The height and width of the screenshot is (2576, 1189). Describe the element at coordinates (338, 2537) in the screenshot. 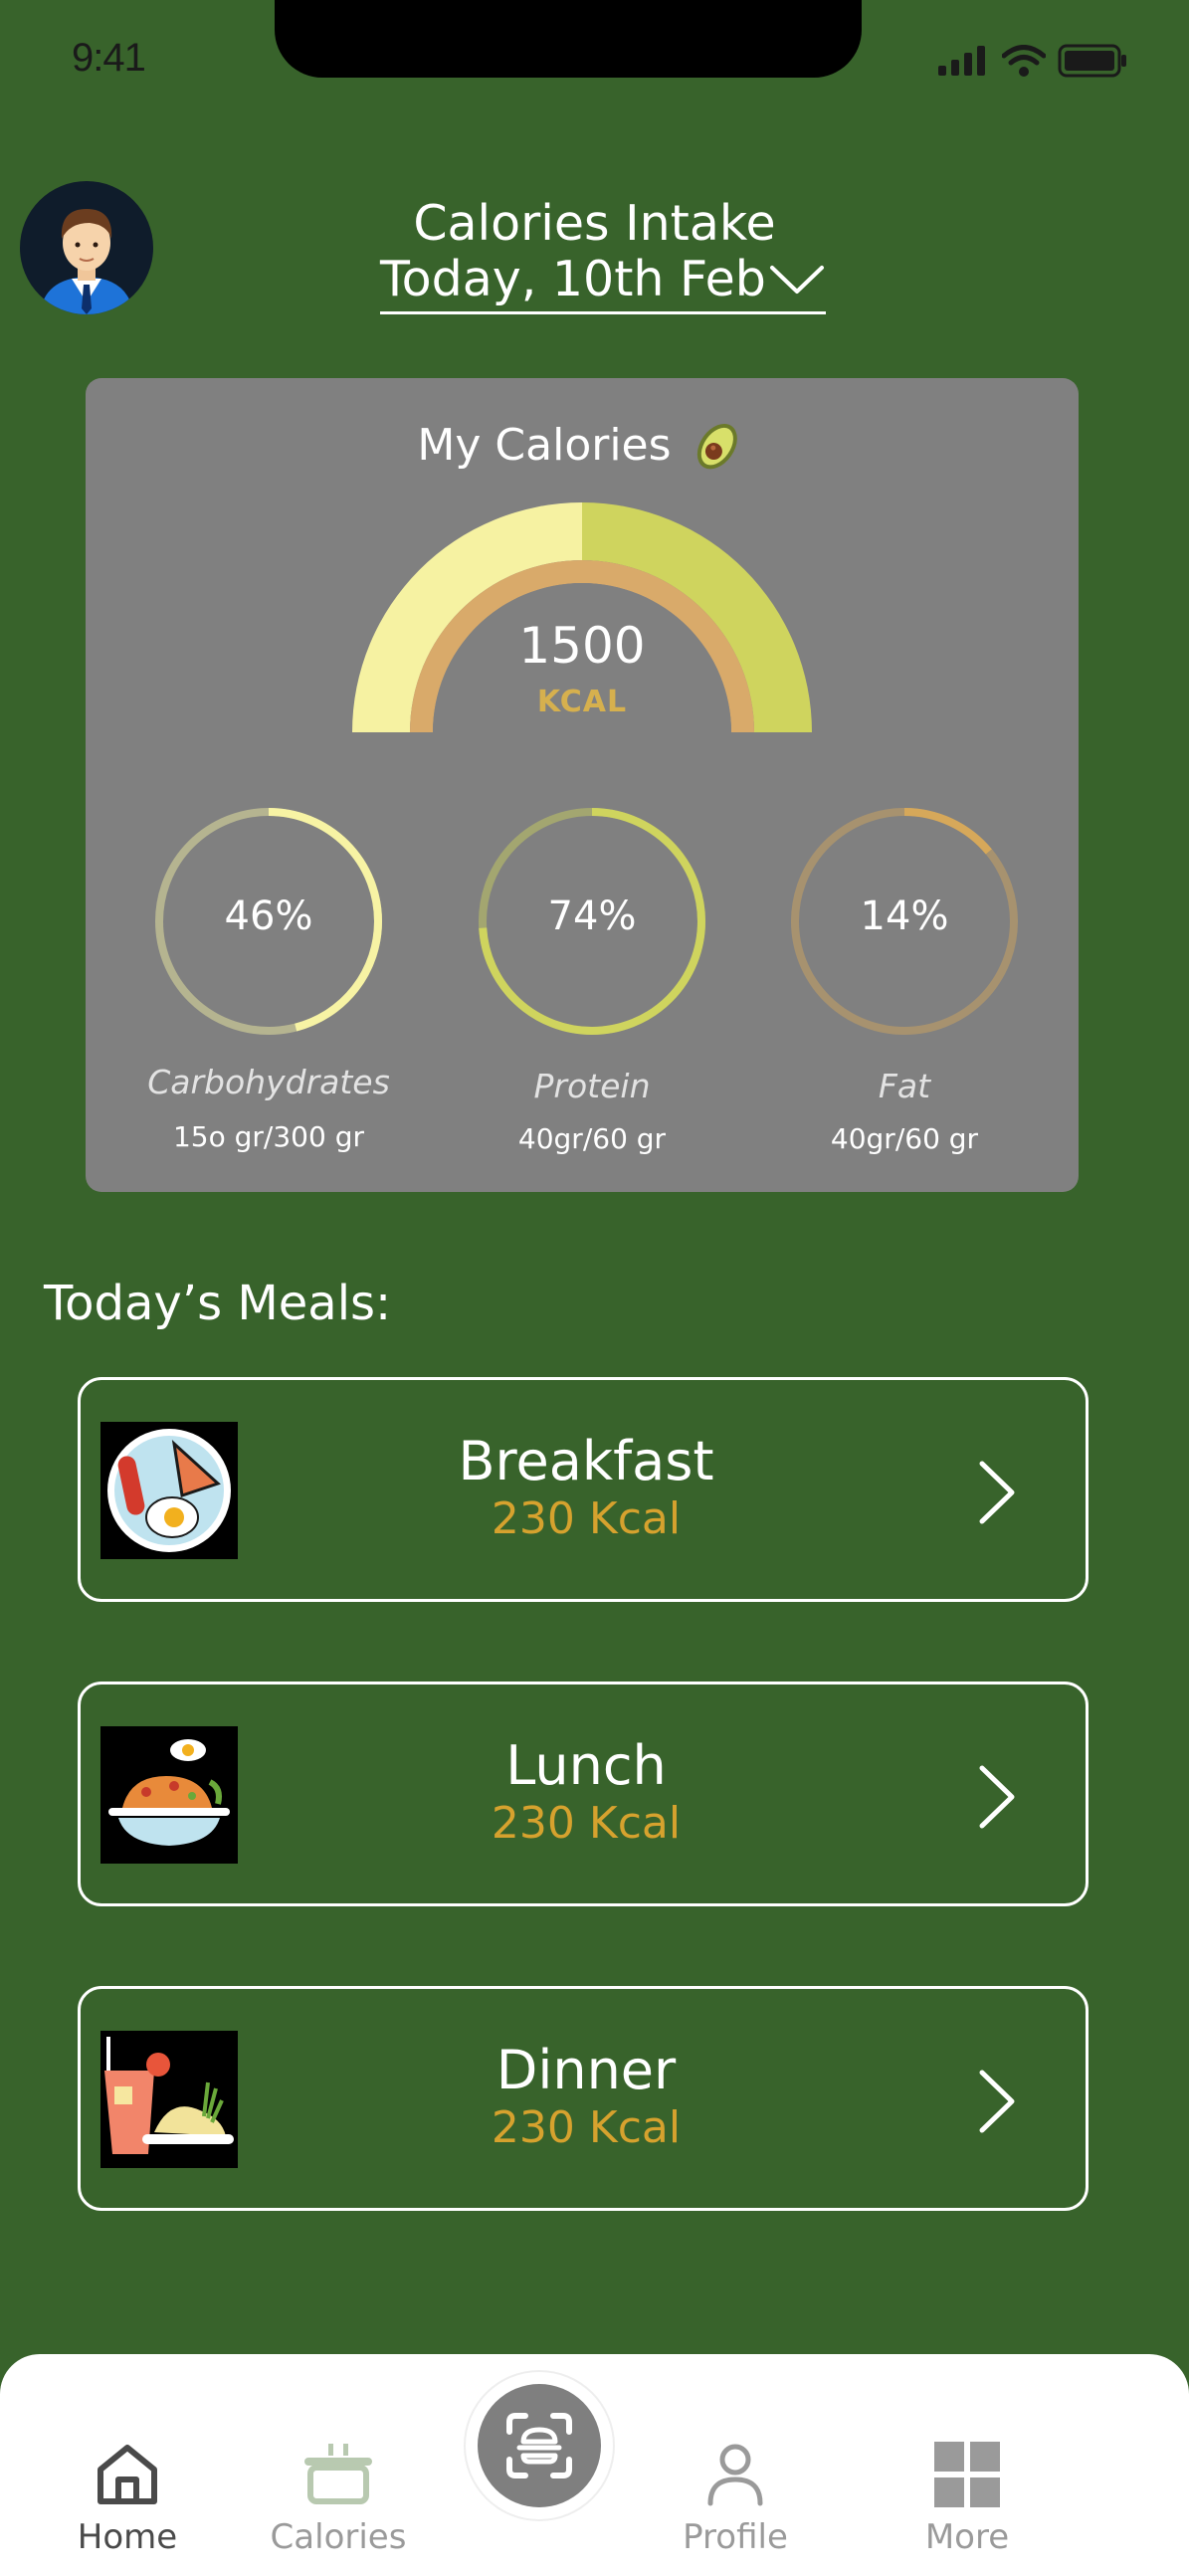

I see `nav-calories-label: Calories` at that location.